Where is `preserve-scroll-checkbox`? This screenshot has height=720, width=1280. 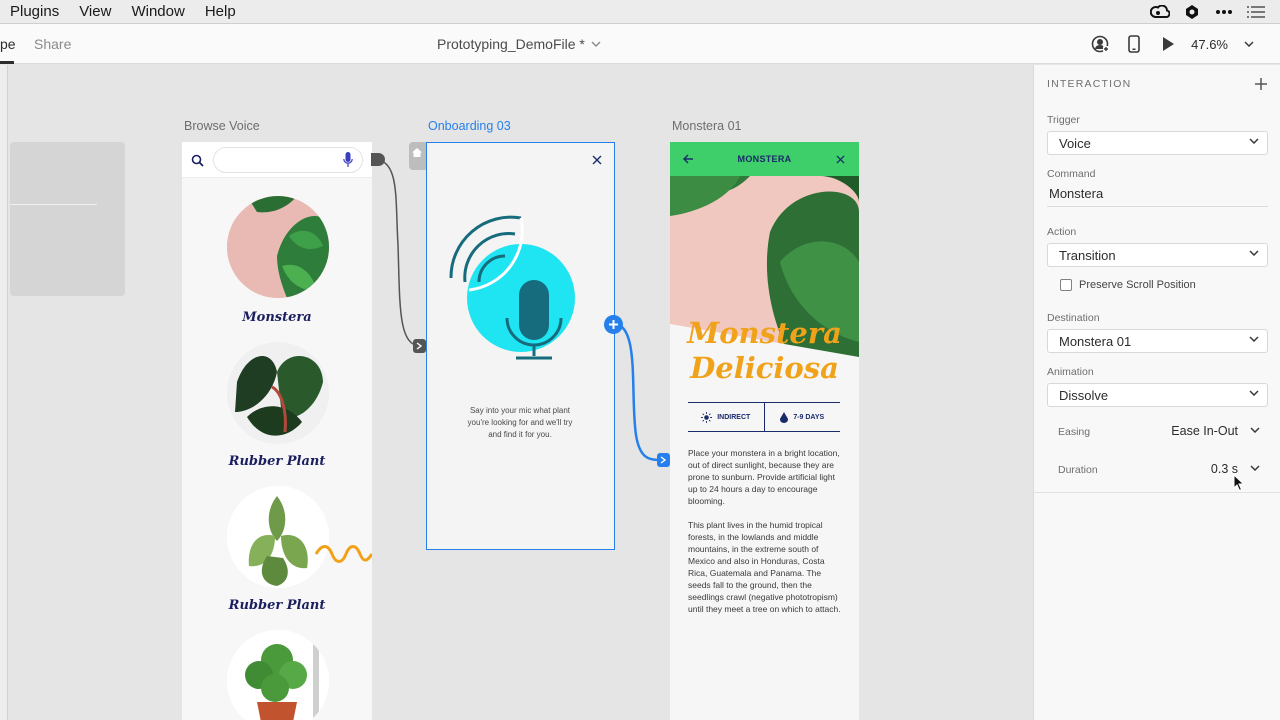 preserve-scroll-checkbox is located at coordinates (1066, 285).